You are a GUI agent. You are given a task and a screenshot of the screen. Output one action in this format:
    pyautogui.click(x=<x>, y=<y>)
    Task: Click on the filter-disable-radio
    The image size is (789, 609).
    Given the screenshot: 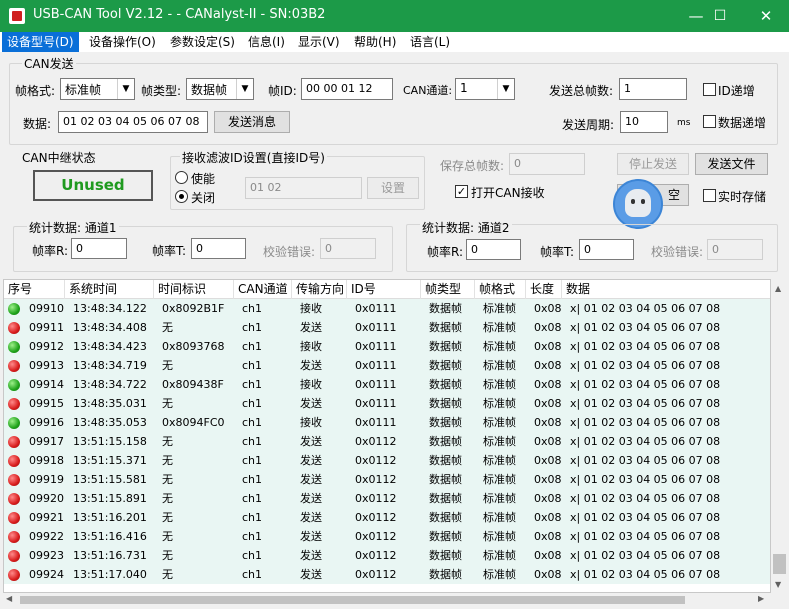 What is the action you would take?
    pyautogui.click(x=181, y=196)
    